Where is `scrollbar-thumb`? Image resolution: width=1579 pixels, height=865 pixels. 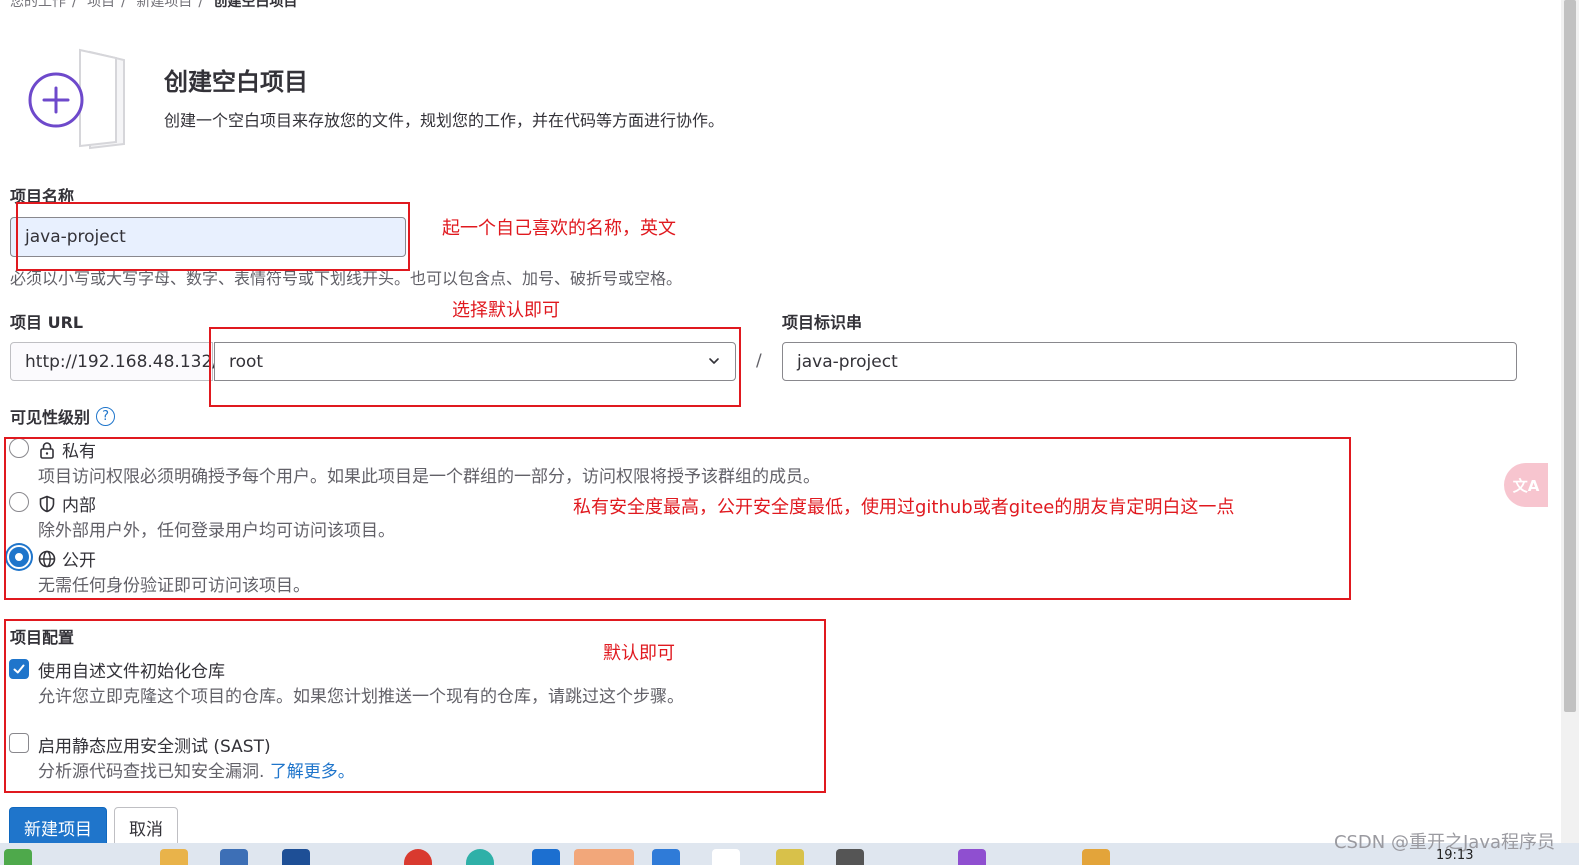
scrollbar-thumb is located at coordinates (1570, 356).